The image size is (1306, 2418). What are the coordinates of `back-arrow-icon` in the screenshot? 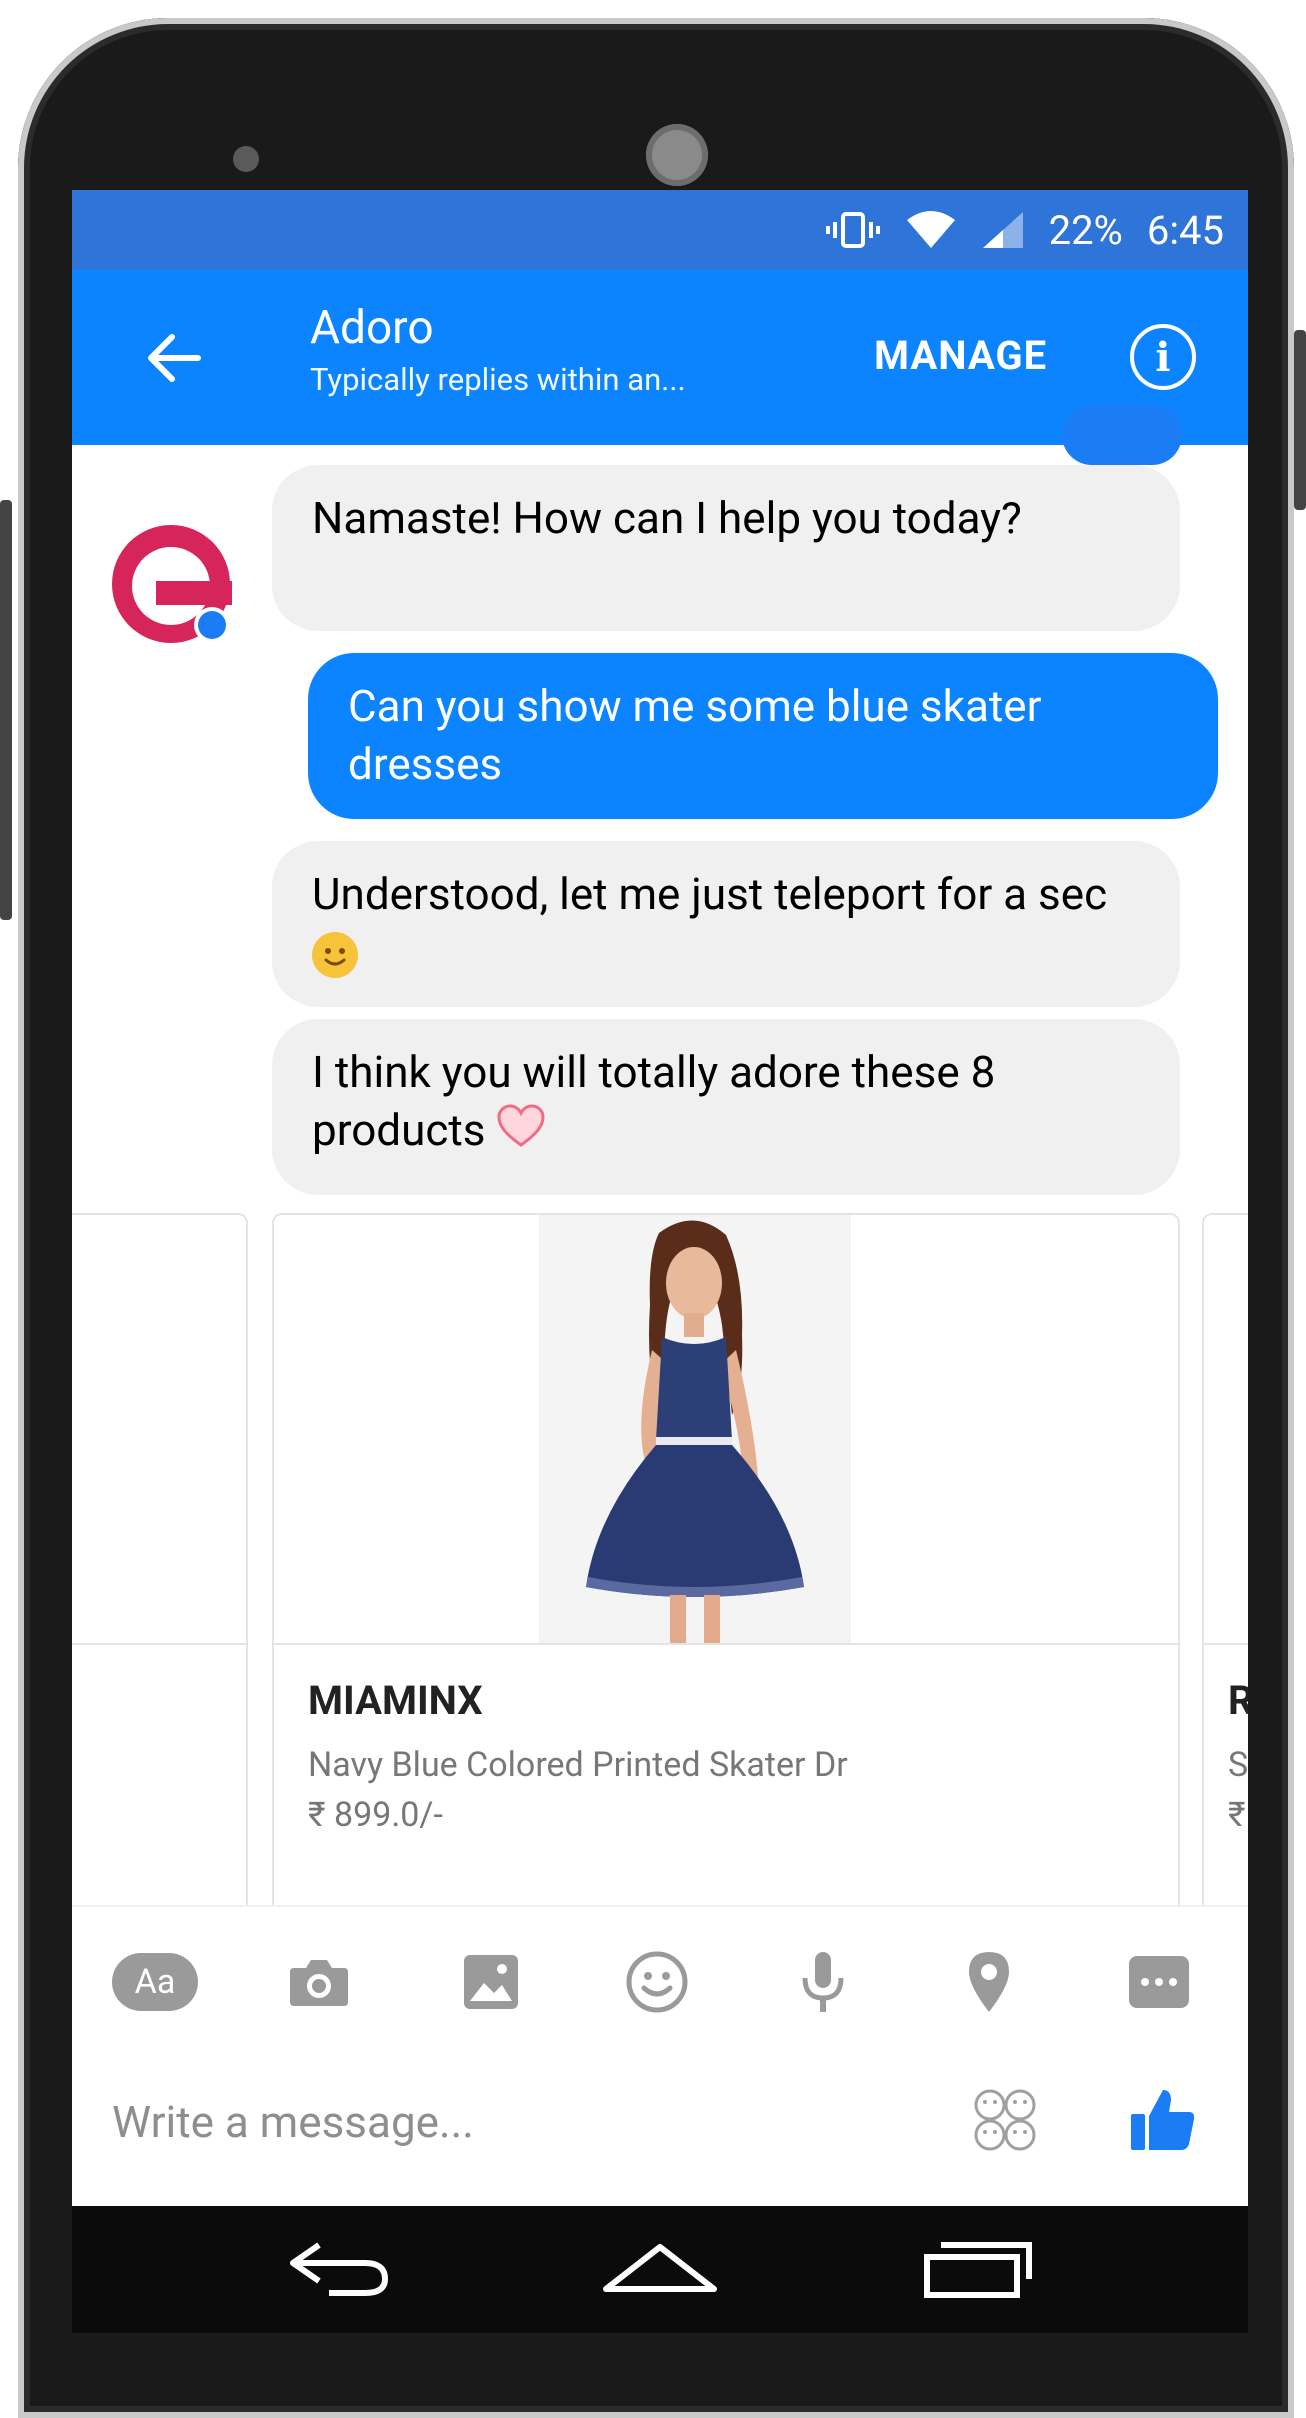 It's located at (174, 358).